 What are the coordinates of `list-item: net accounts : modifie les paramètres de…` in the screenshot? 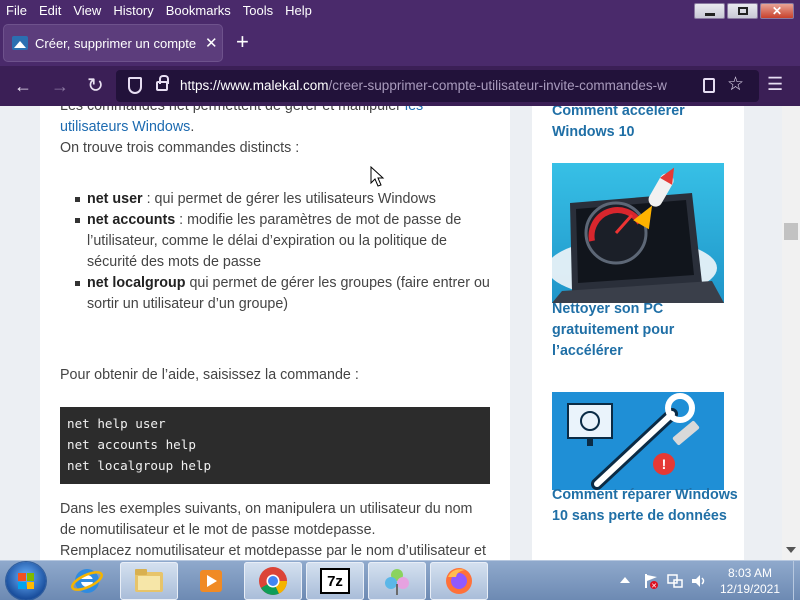 It's located at (282, 241).